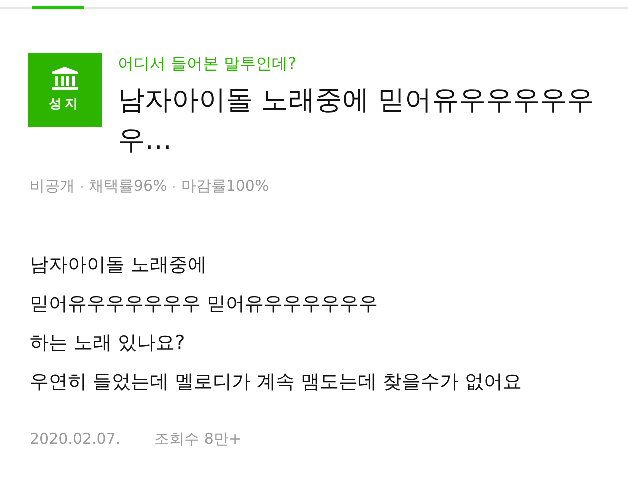  I want to click on meta-info: 비공개, so click(52, 186).